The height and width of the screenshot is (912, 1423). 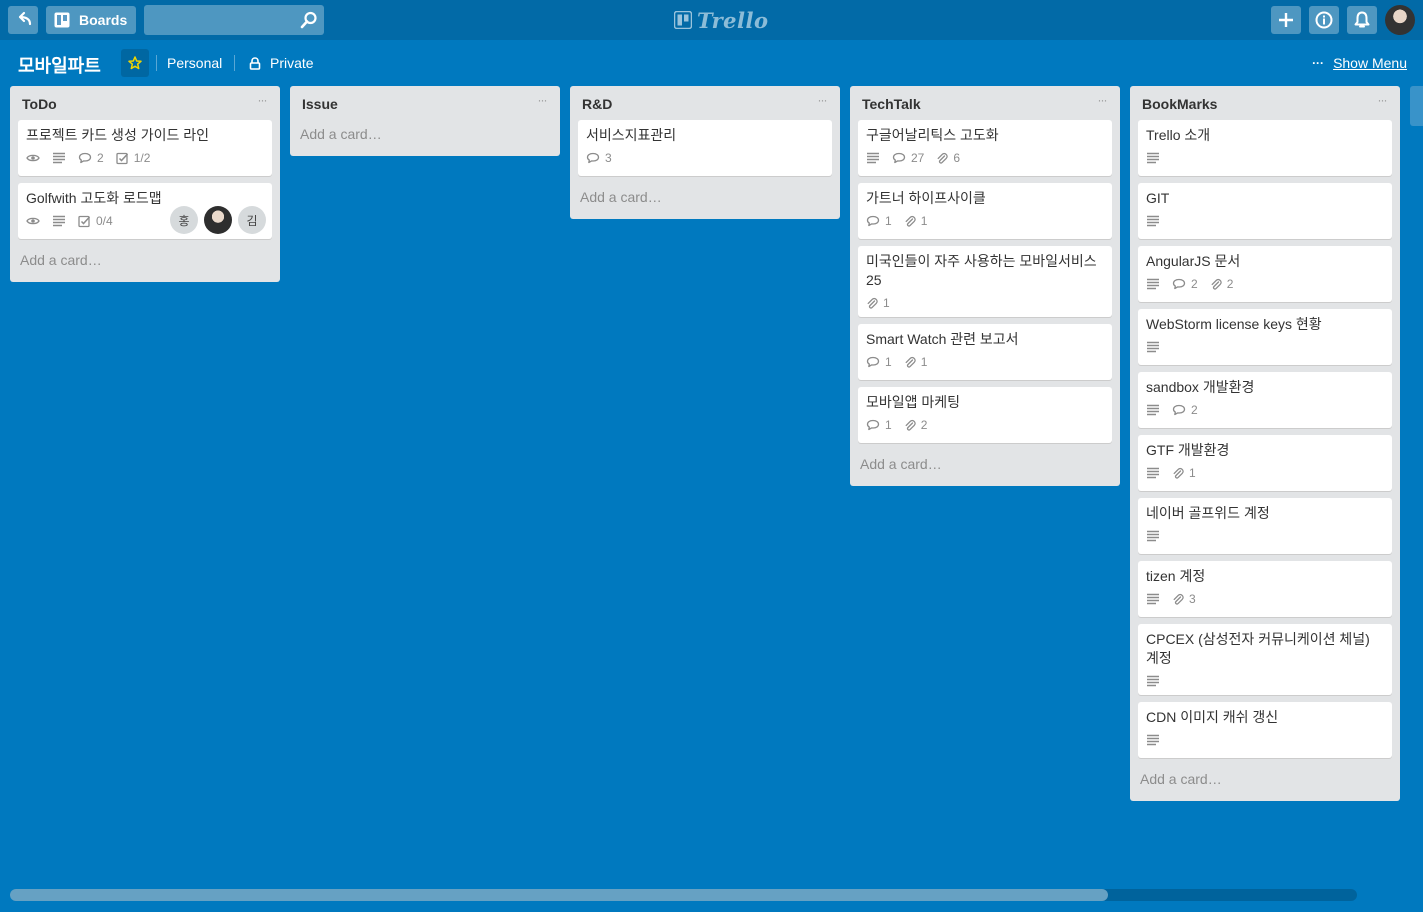 What do you see at coordinates (194, 63) in the screenshot?
I see `team-link: Personal` at bounding box center [194, 63].